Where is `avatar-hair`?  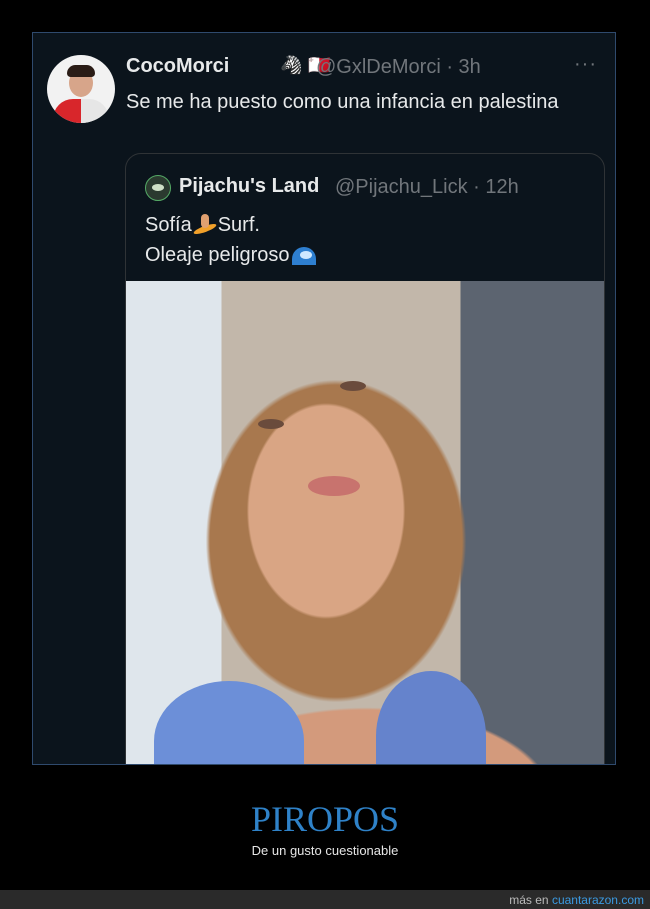
avatar-hair is located at coordinates (81, 71).